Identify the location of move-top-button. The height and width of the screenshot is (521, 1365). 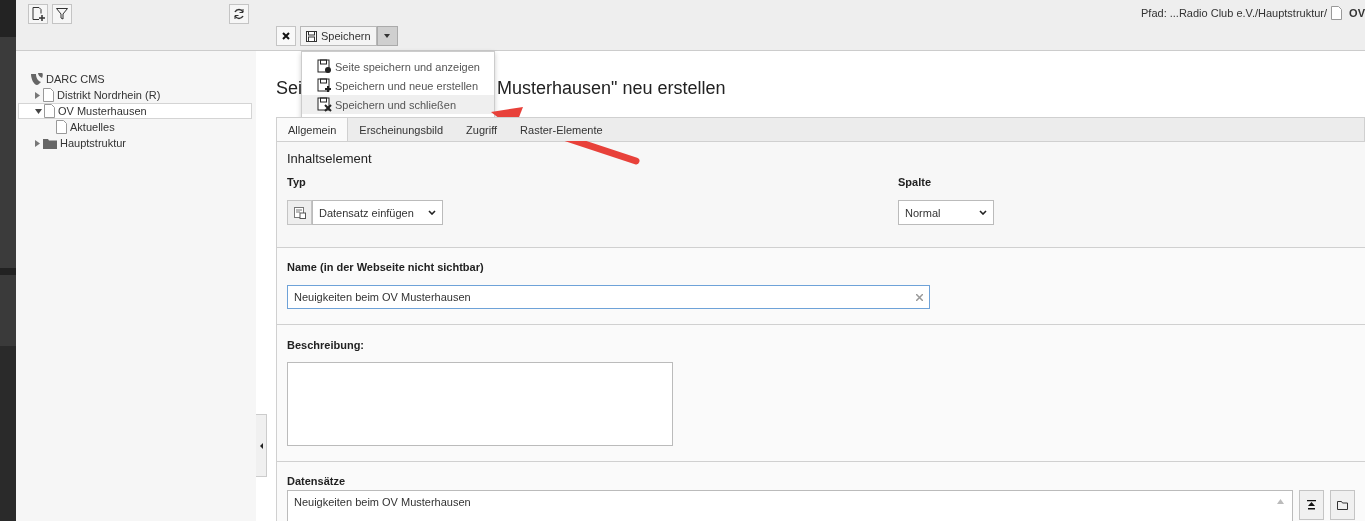
(1311, 505).